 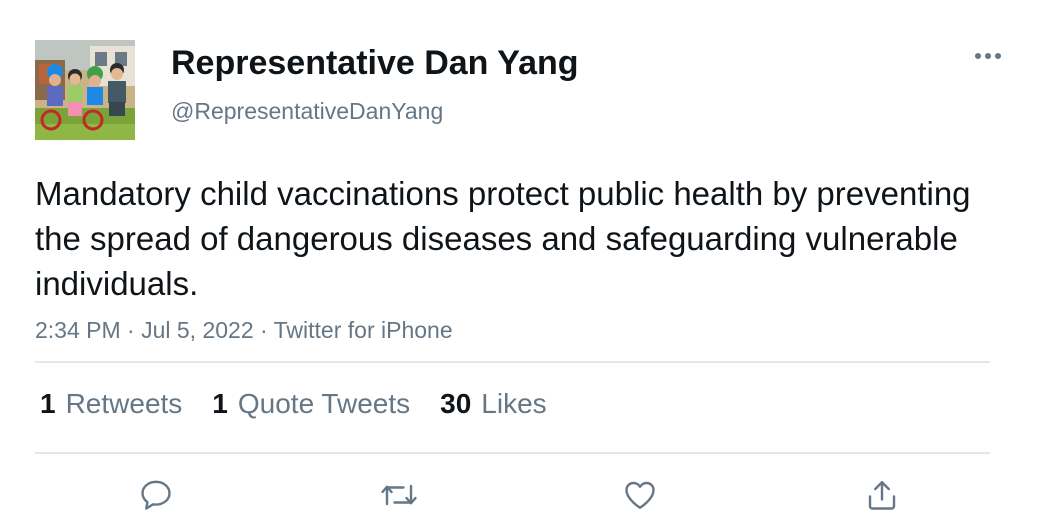 I want to click on avatar, so click(x=85, y=90).